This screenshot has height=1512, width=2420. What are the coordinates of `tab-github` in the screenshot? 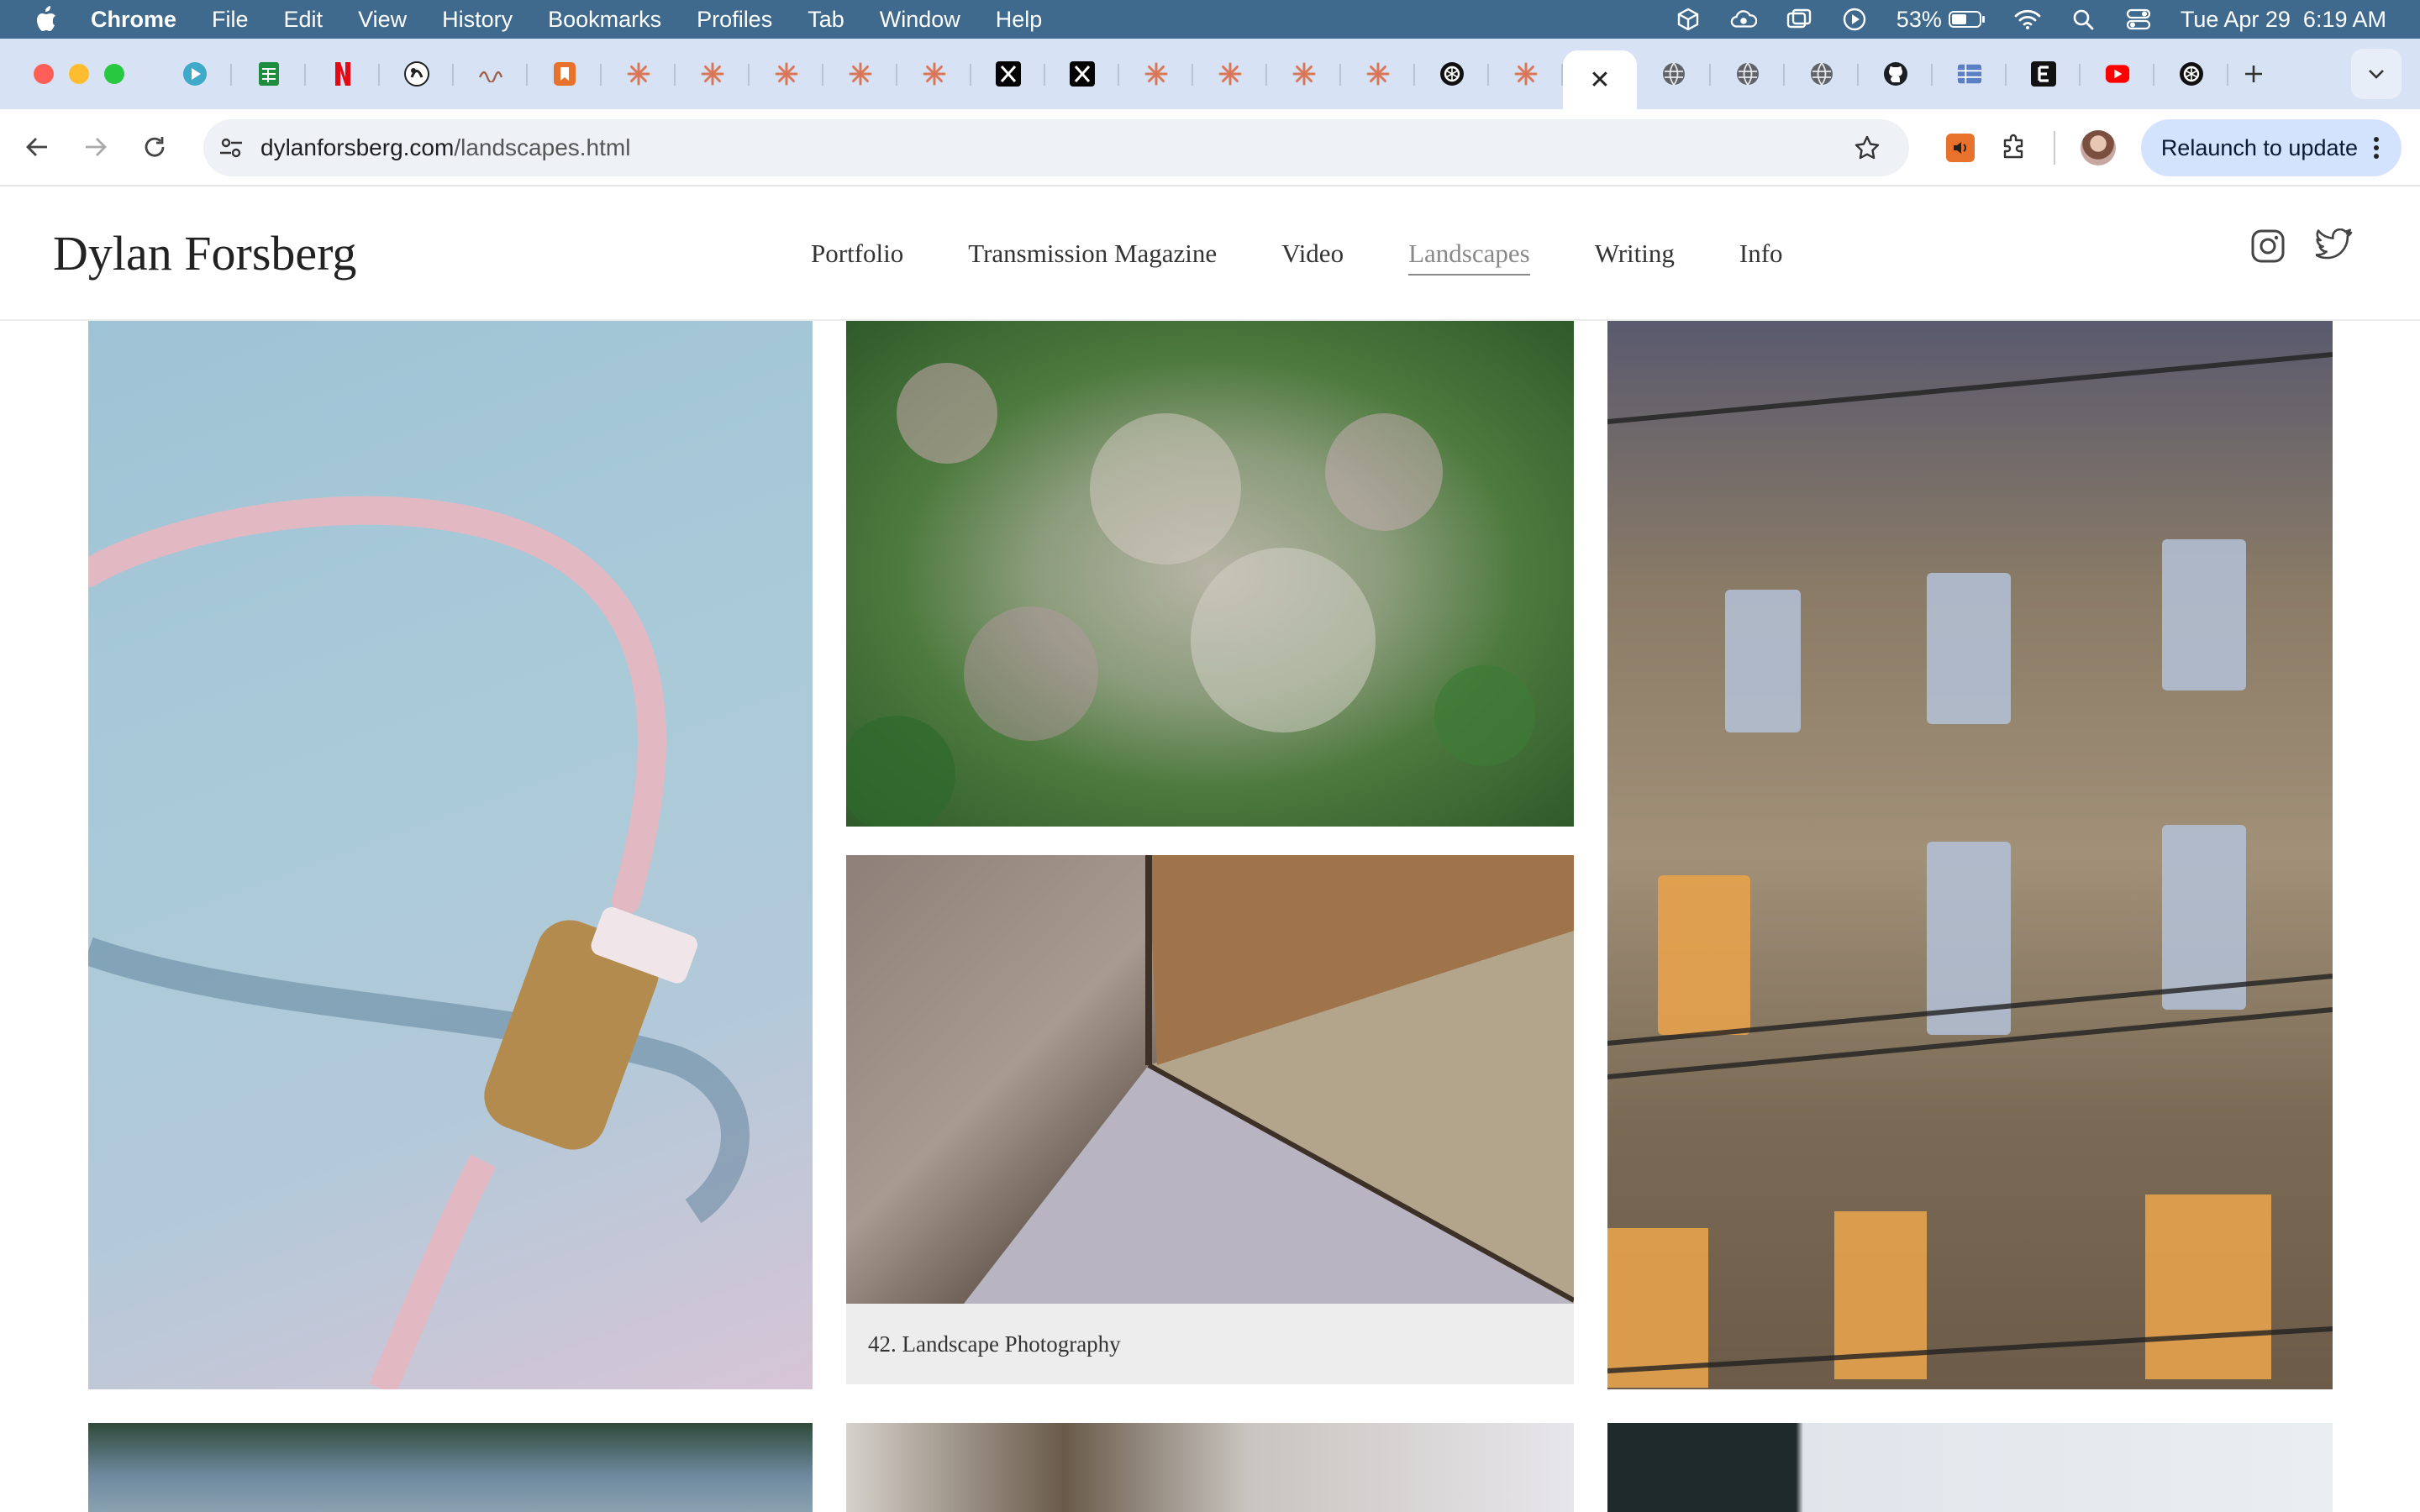 It's located at (1896, 74).